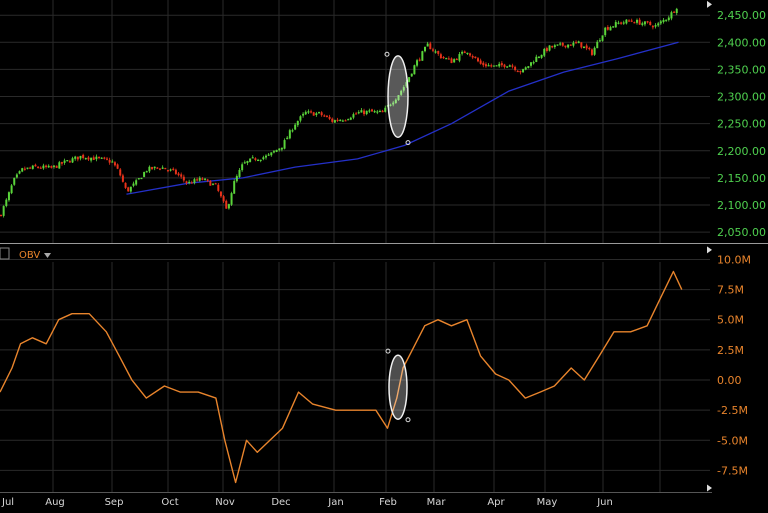 The height and width of the screenshot is (513, 768). Describe the element at coordinates (732, 410) in the screenshot. I see `obv-y-tick-label: -2.5M` at that location.